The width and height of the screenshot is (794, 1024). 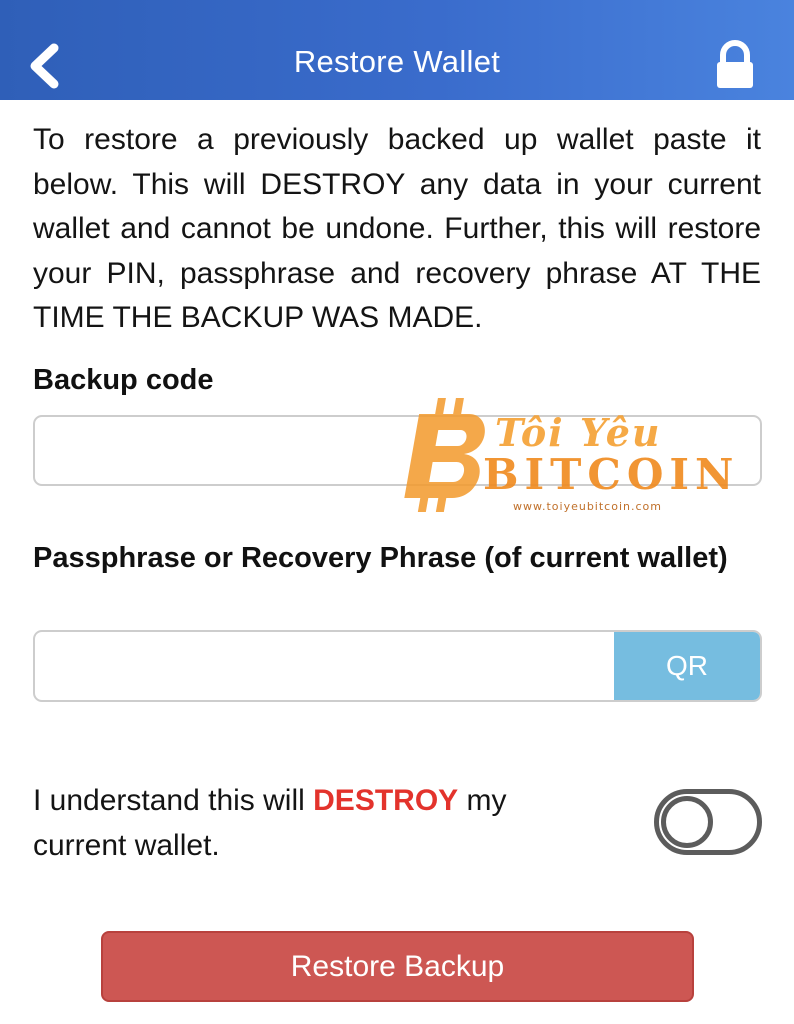 I want to click on lock-button, so click(x=735, y=65).